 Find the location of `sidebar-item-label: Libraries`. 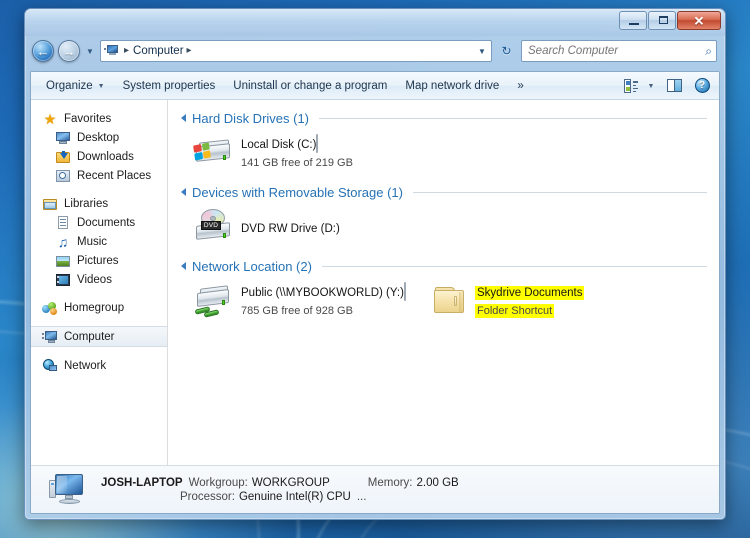

sidebar-item-label: Libraries is located at coordinates (86, 203).